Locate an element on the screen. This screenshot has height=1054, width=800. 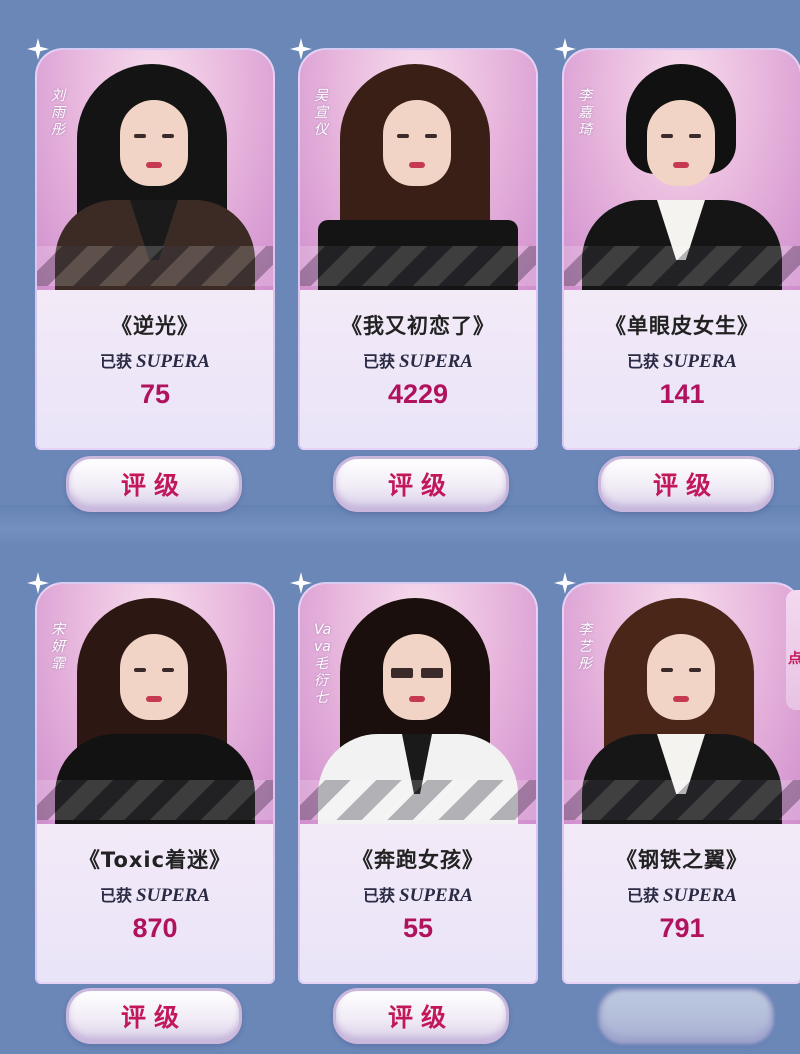
contestant-name: 李艺彤 is located at coordinates (585, 647).